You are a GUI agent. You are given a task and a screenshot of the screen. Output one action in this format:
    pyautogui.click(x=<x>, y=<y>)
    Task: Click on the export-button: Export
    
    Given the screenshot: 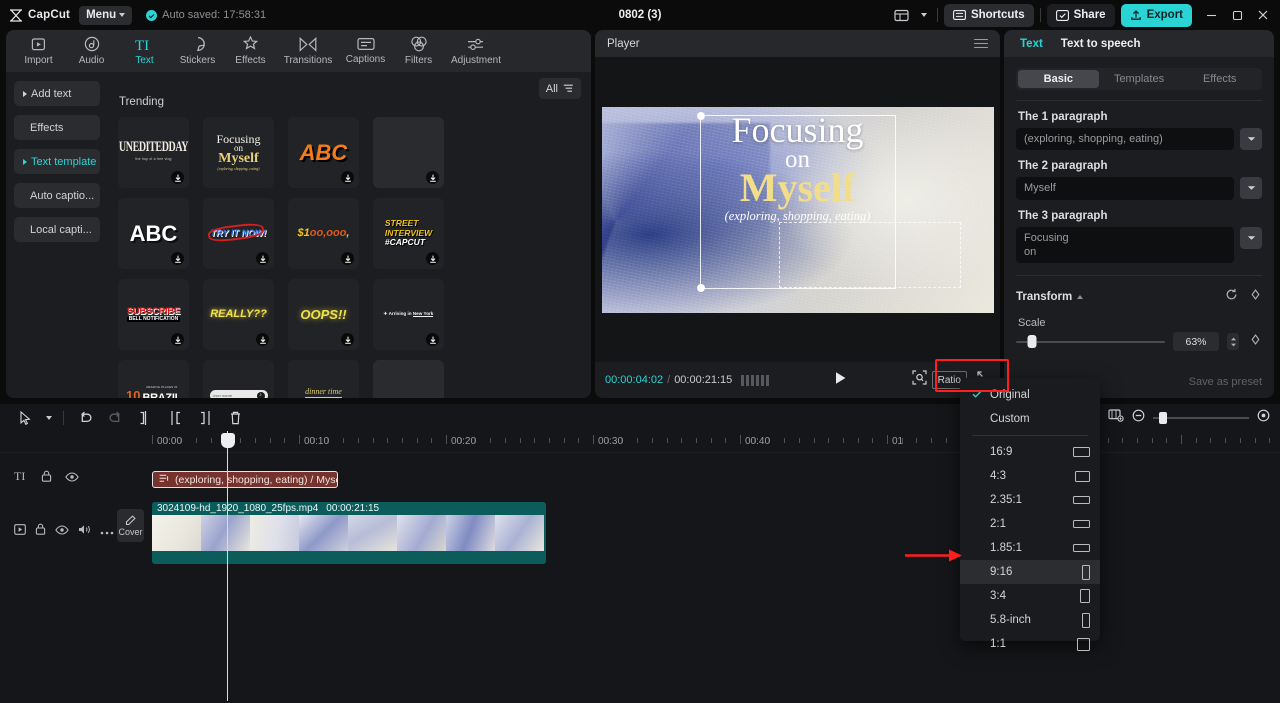 What is the action you would take?
    pyautogui.click(x=1156, y=15)
    